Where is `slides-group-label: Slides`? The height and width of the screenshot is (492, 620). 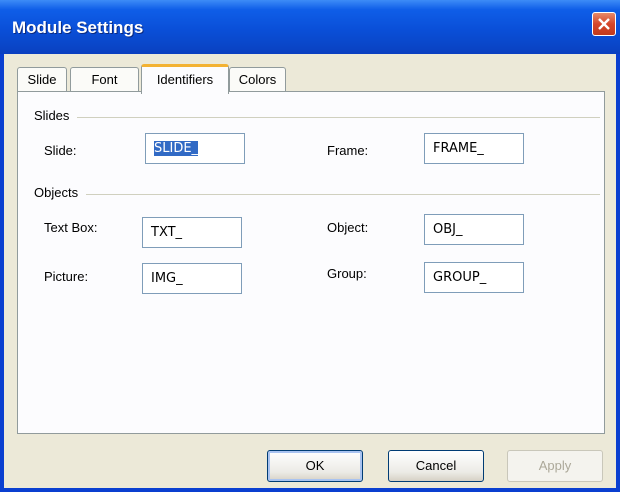 slides-group-label: Slides is located at coordinates (56, 115).